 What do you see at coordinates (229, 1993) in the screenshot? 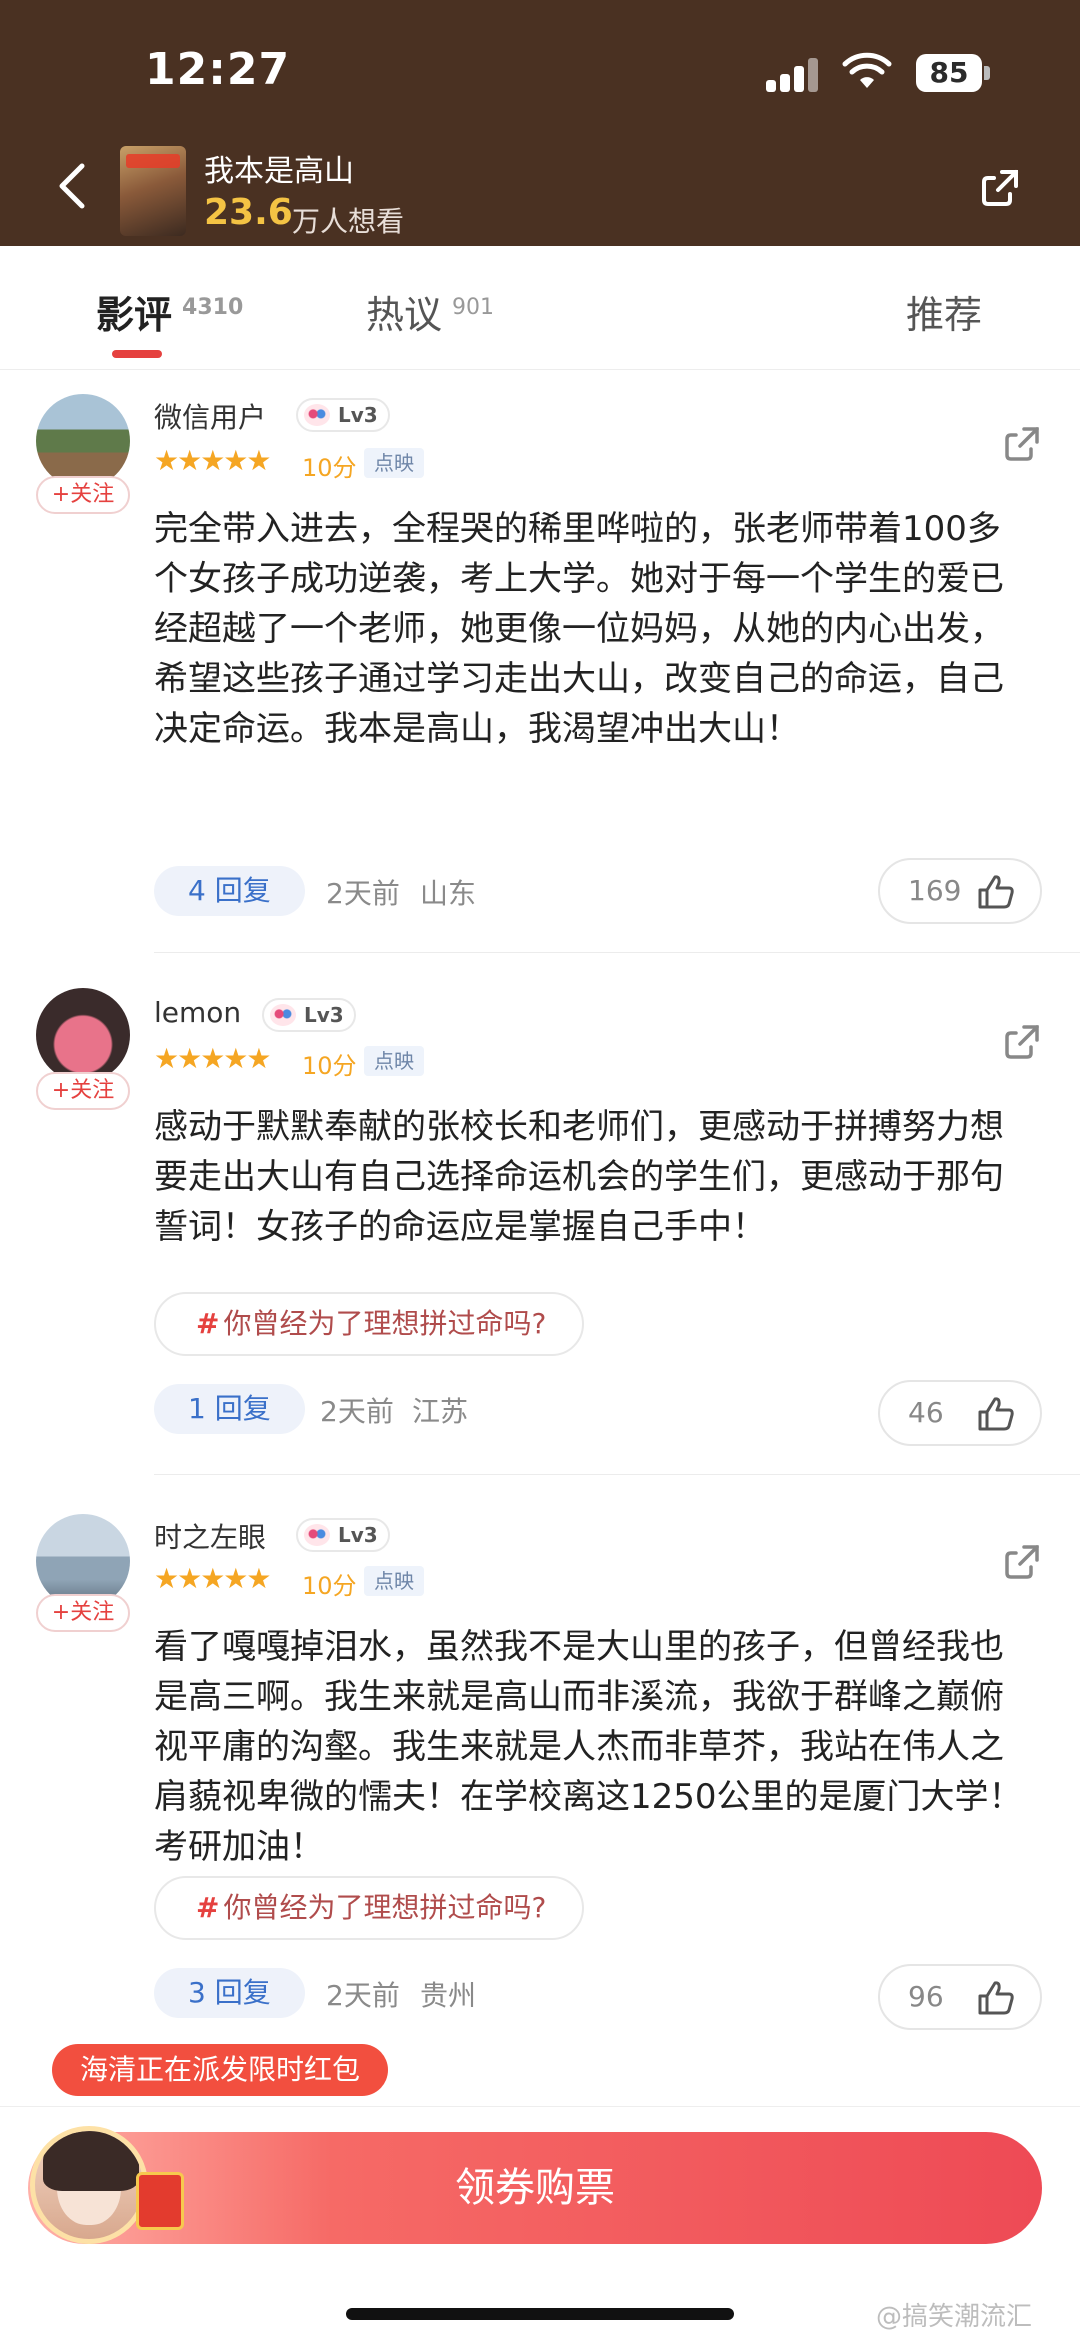
I see `reply-button: 3 回复` at bounding box center [229, 1993].